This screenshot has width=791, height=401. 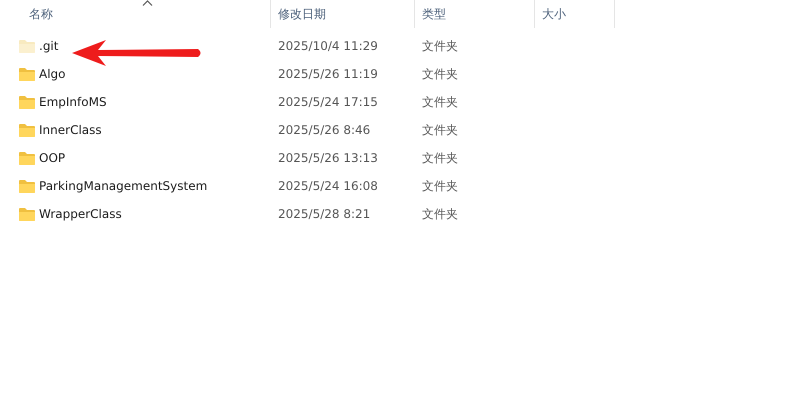 What do you see at coordinates (123, 186) in the screenshot?
I see `file-name: ParkingManagementSystem` at bounding box center [123, 186].